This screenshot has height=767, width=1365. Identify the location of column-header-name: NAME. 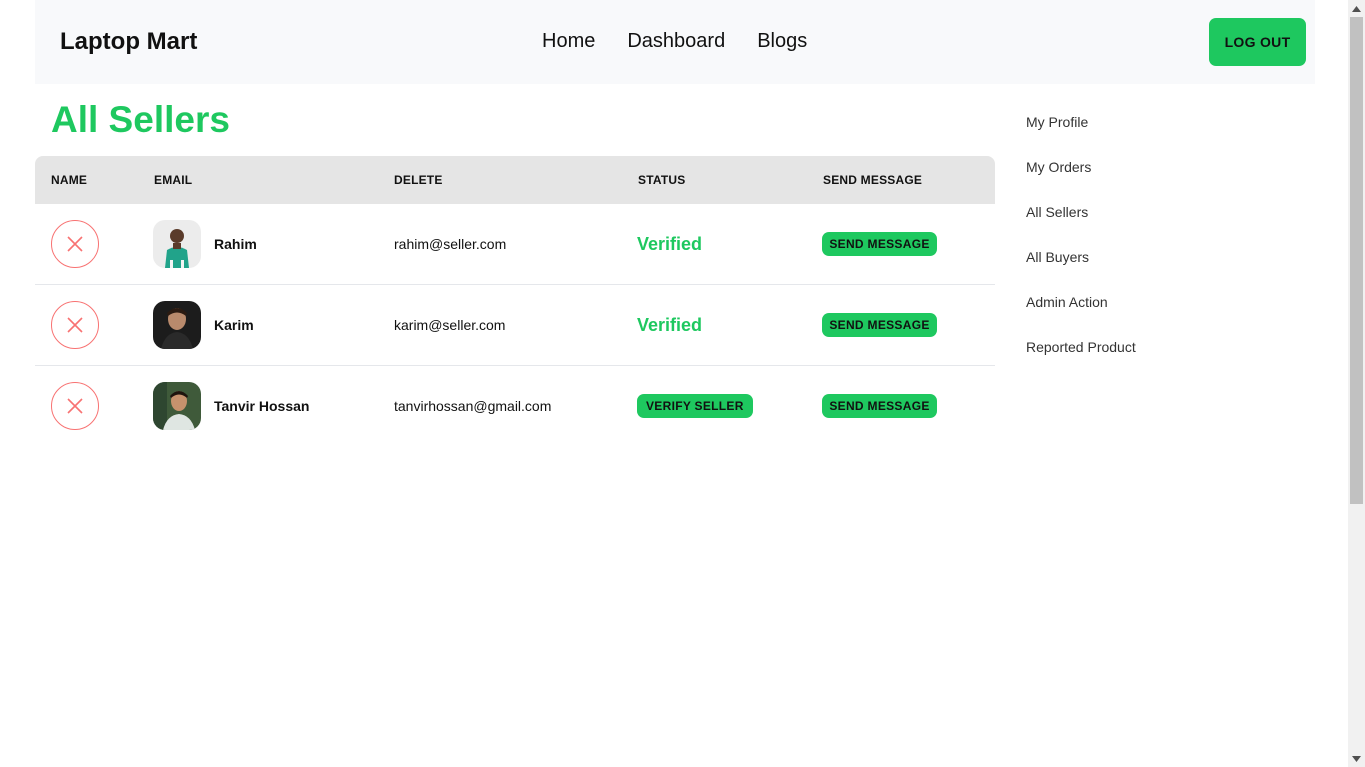
(69, 180).